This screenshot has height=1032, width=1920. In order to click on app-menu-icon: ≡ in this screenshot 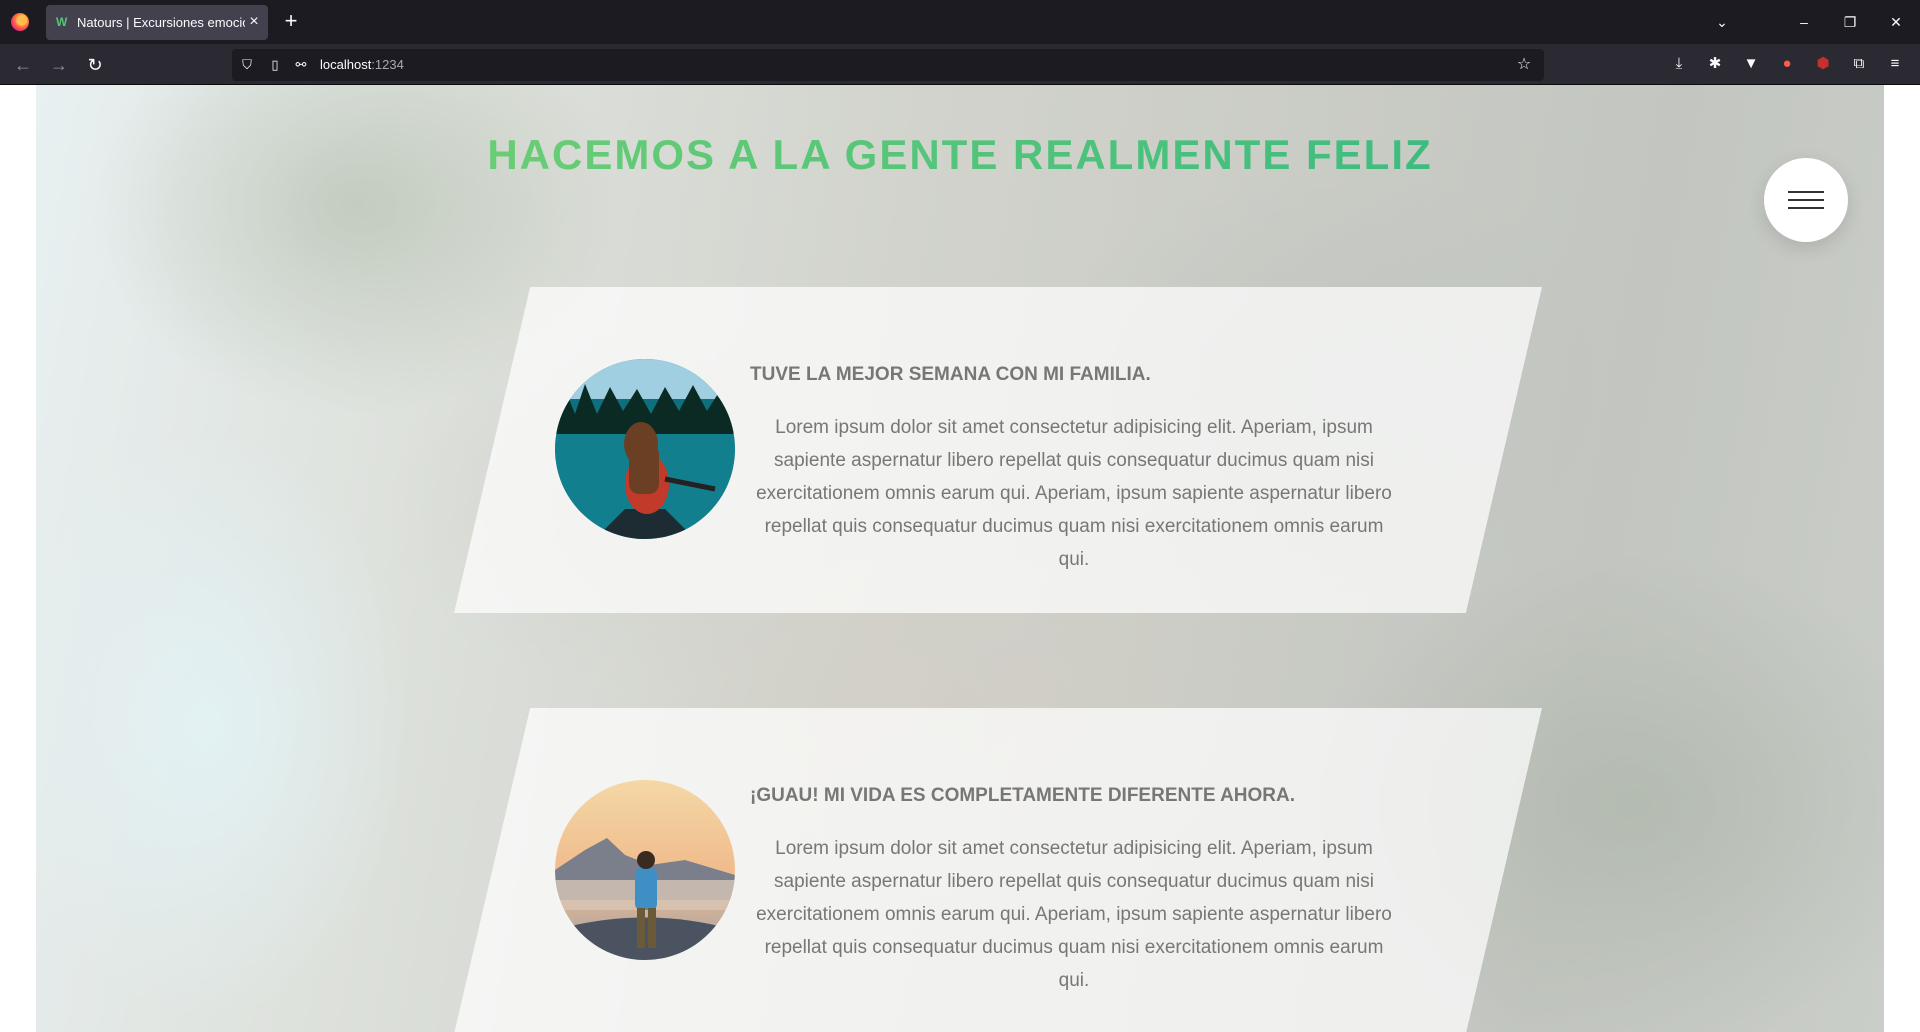, I will do `click(1895, 64)`.